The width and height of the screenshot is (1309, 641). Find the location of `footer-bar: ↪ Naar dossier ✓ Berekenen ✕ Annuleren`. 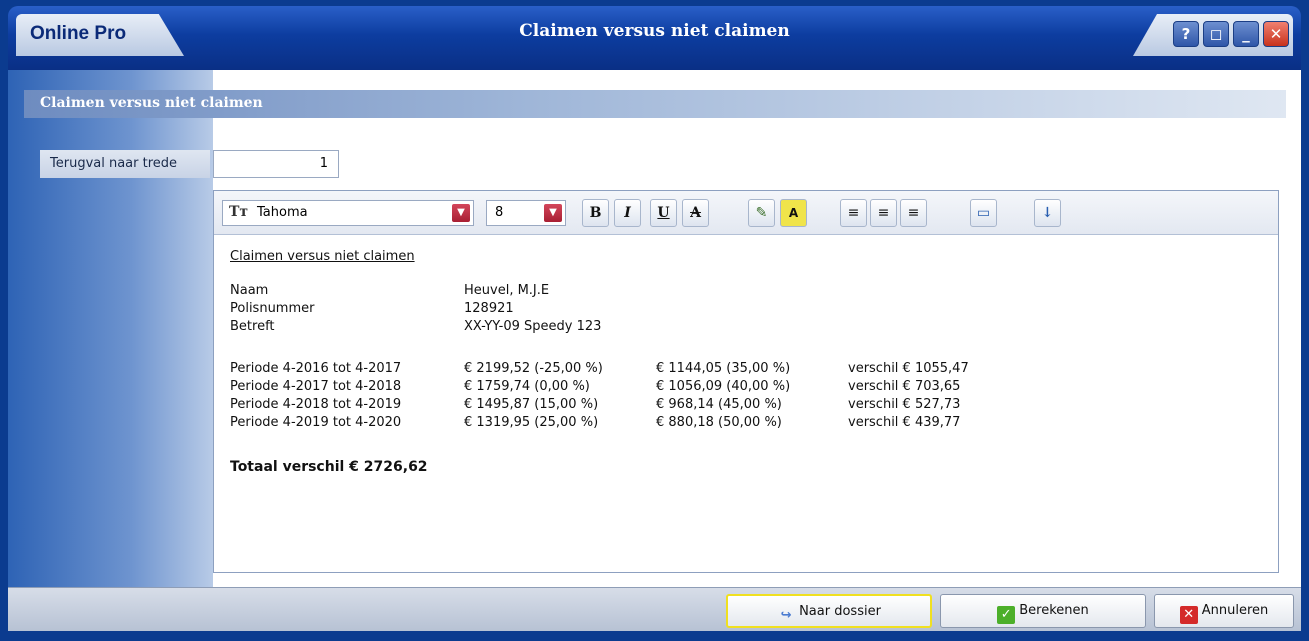

footer-bar: ↪ Naar dossier ✓ Berekenen ✕ Annuleren is located at coordinates (654, 609).